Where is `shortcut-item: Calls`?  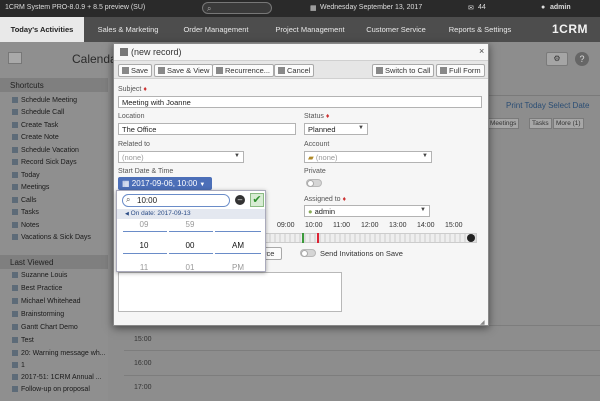
shortcut-item: Calls is located at coordinates (24, 200).